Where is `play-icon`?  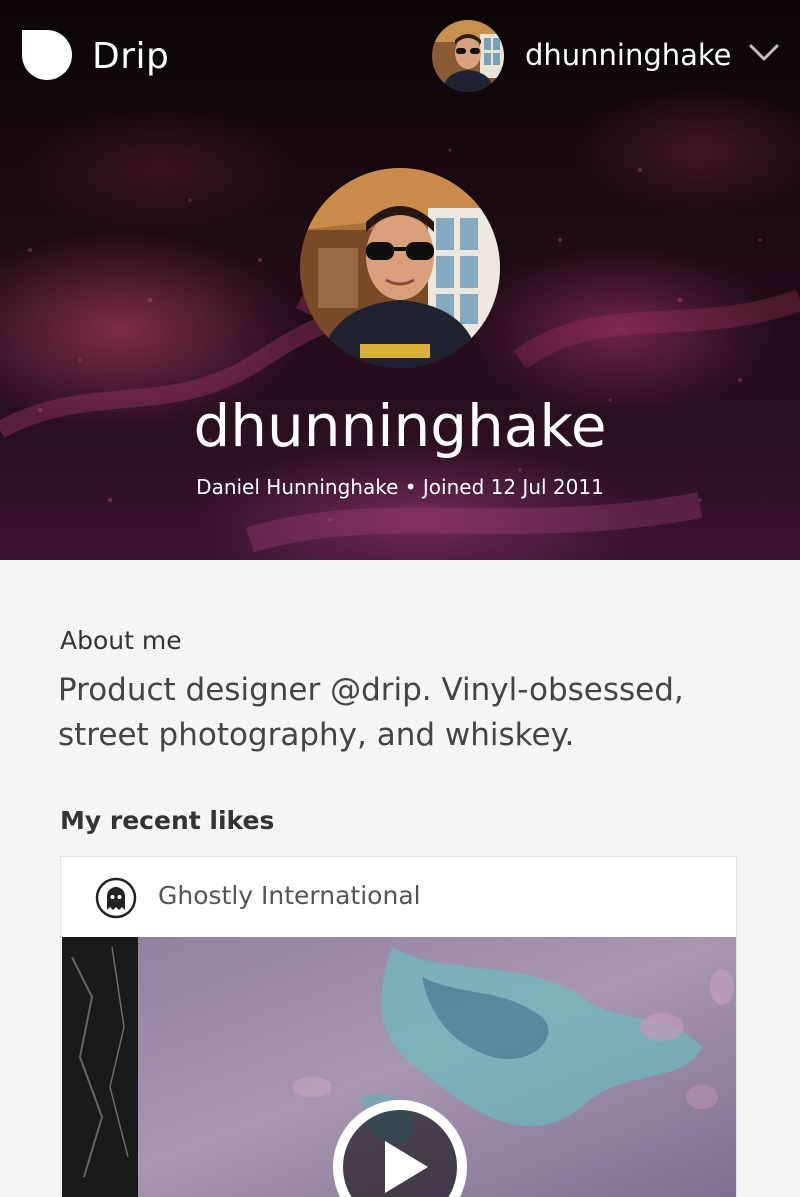 play-icon is located at coordinates (400, 1147).